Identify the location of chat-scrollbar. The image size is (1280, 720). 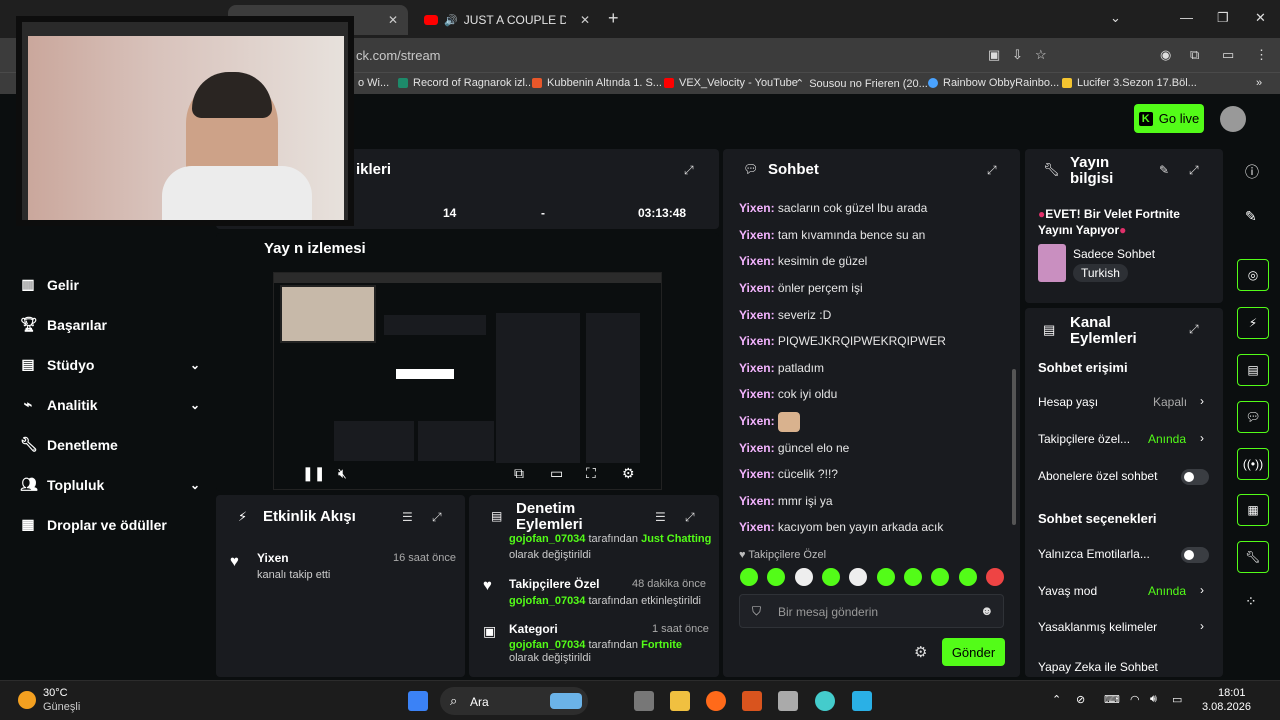
(1014, 447).